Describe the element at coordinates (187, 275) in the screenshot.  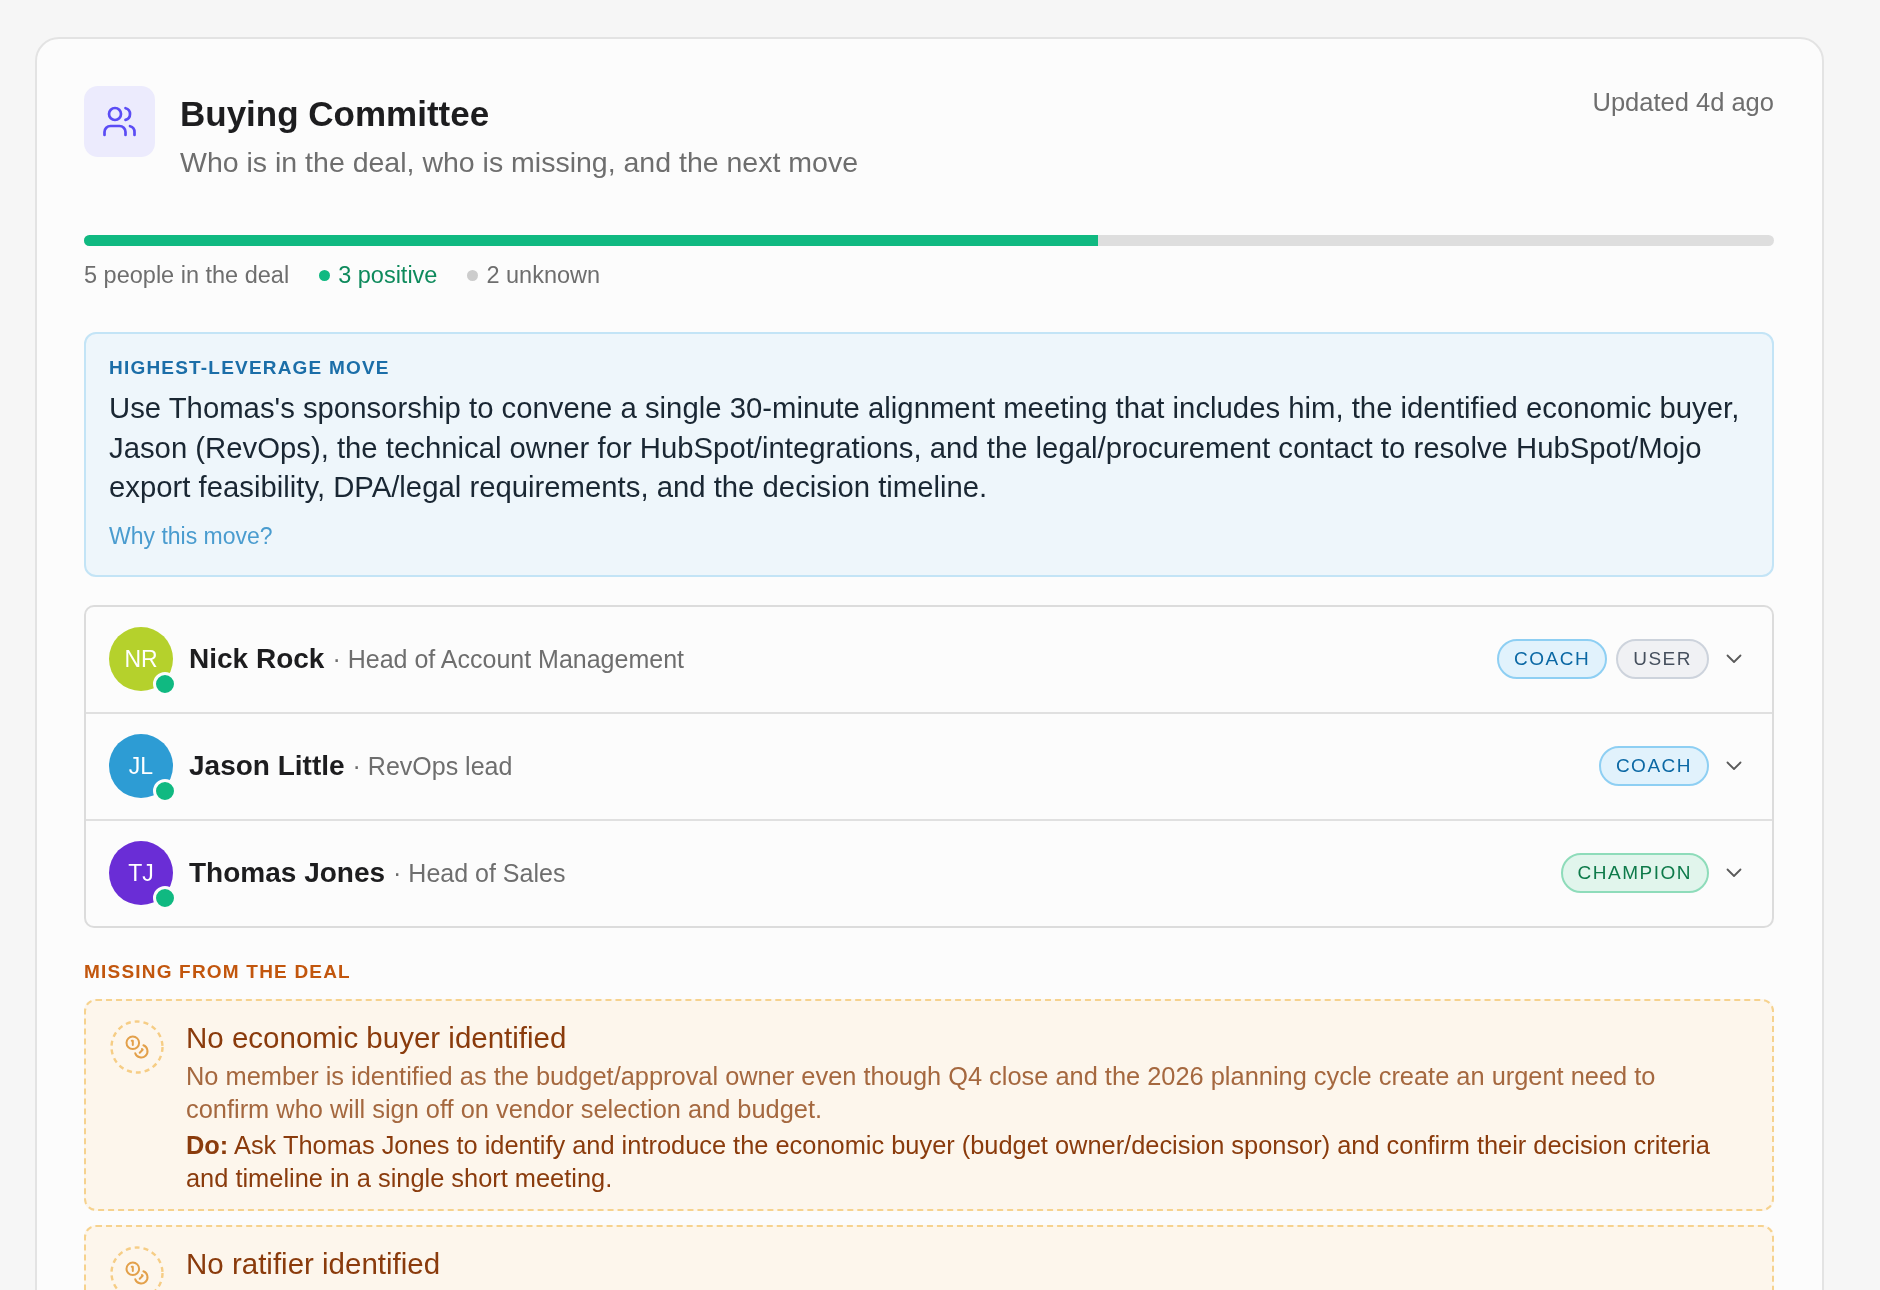
I see `people-count: 5 people in the deal` at that location.